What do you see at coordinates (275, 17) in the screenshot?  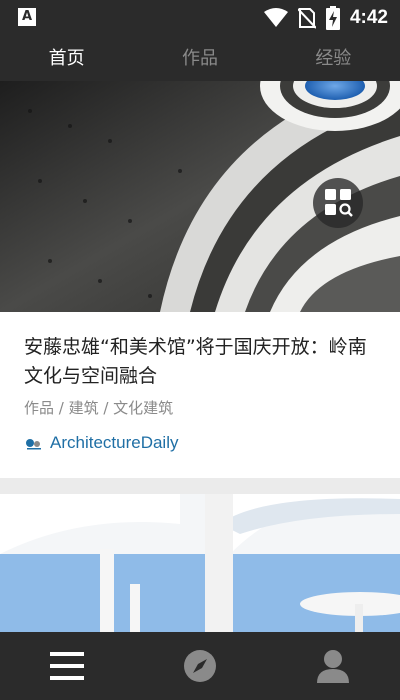 I see `wifi-icon` at bounding box center [275, 17].